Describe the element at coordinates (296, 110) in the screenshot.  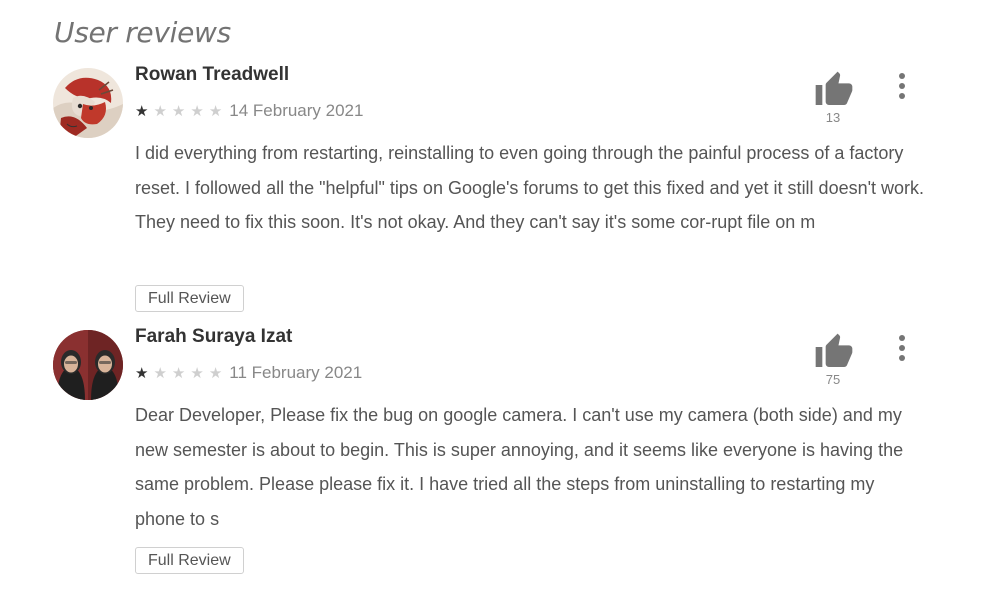
I see `review-date: 14 February 2021` at that location.